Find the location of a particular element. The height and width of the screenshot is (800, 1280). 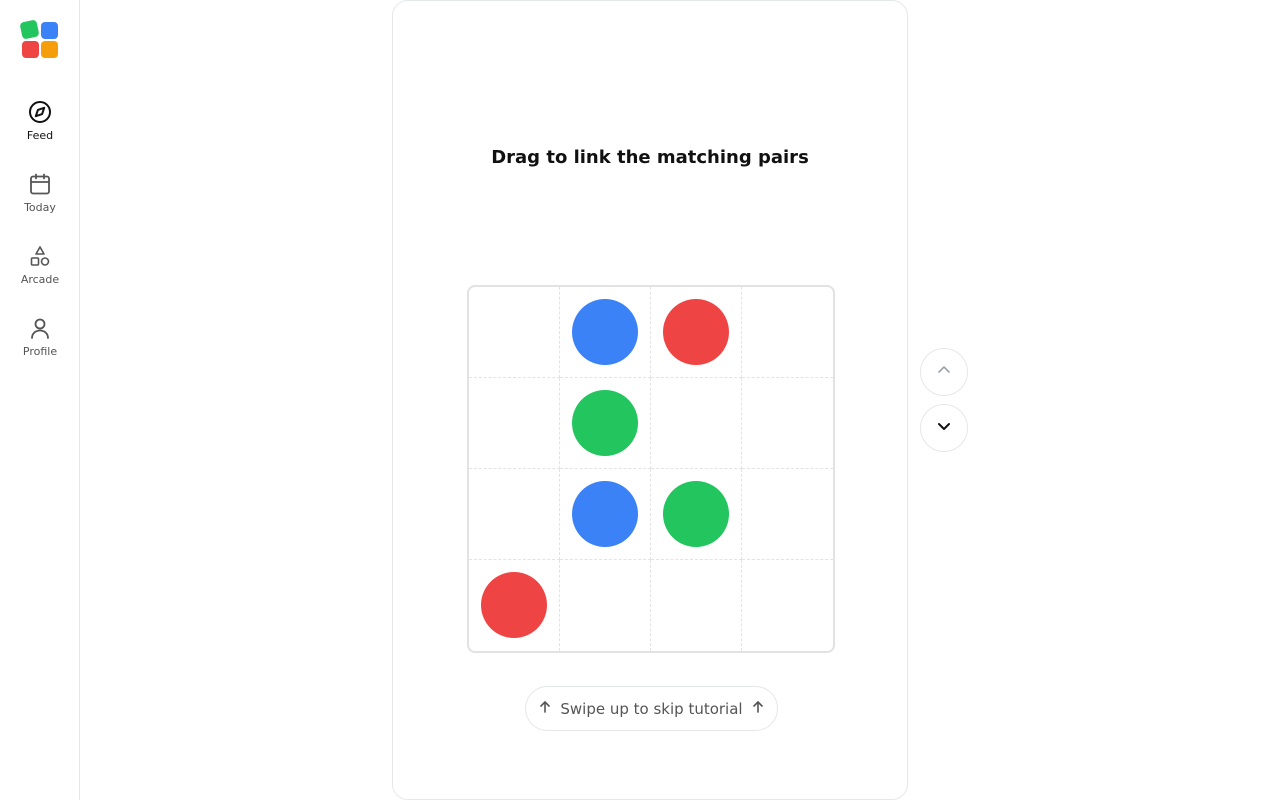

compass-icon is located at coordinates (40, 112).